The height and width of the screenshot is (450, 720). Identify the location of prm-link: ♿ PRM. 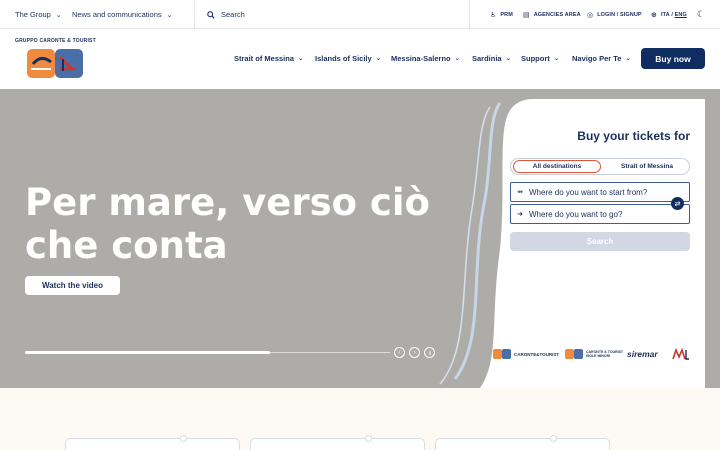
(501, 14).